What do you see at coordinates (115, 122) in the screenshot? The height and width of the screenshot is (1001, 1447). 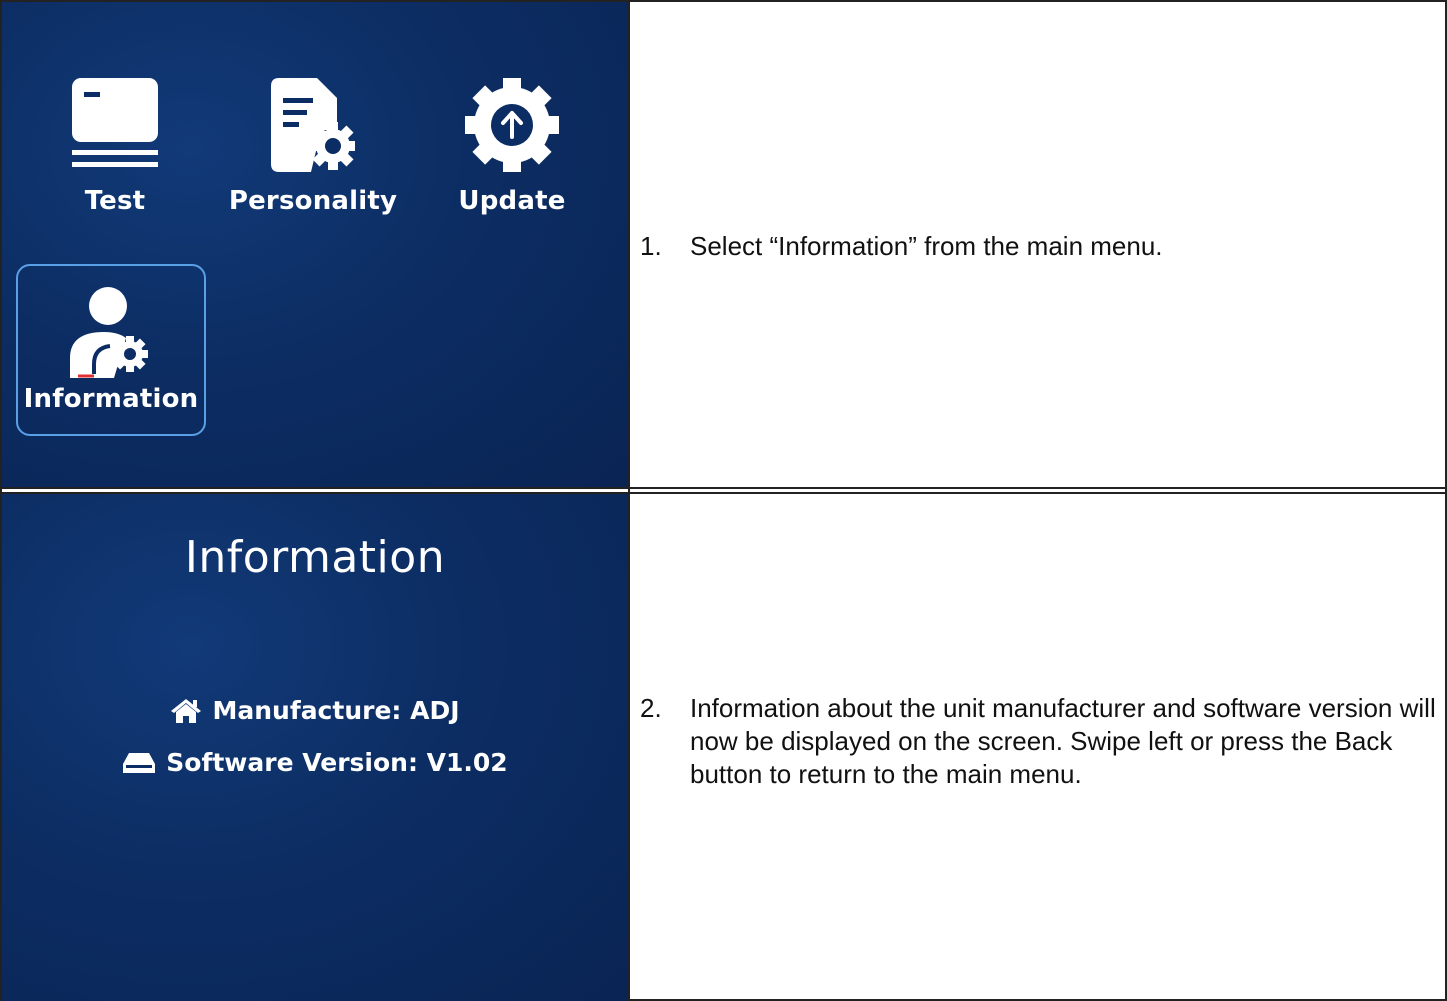 I see `test-card-icon` at bounding box center [115, 122].